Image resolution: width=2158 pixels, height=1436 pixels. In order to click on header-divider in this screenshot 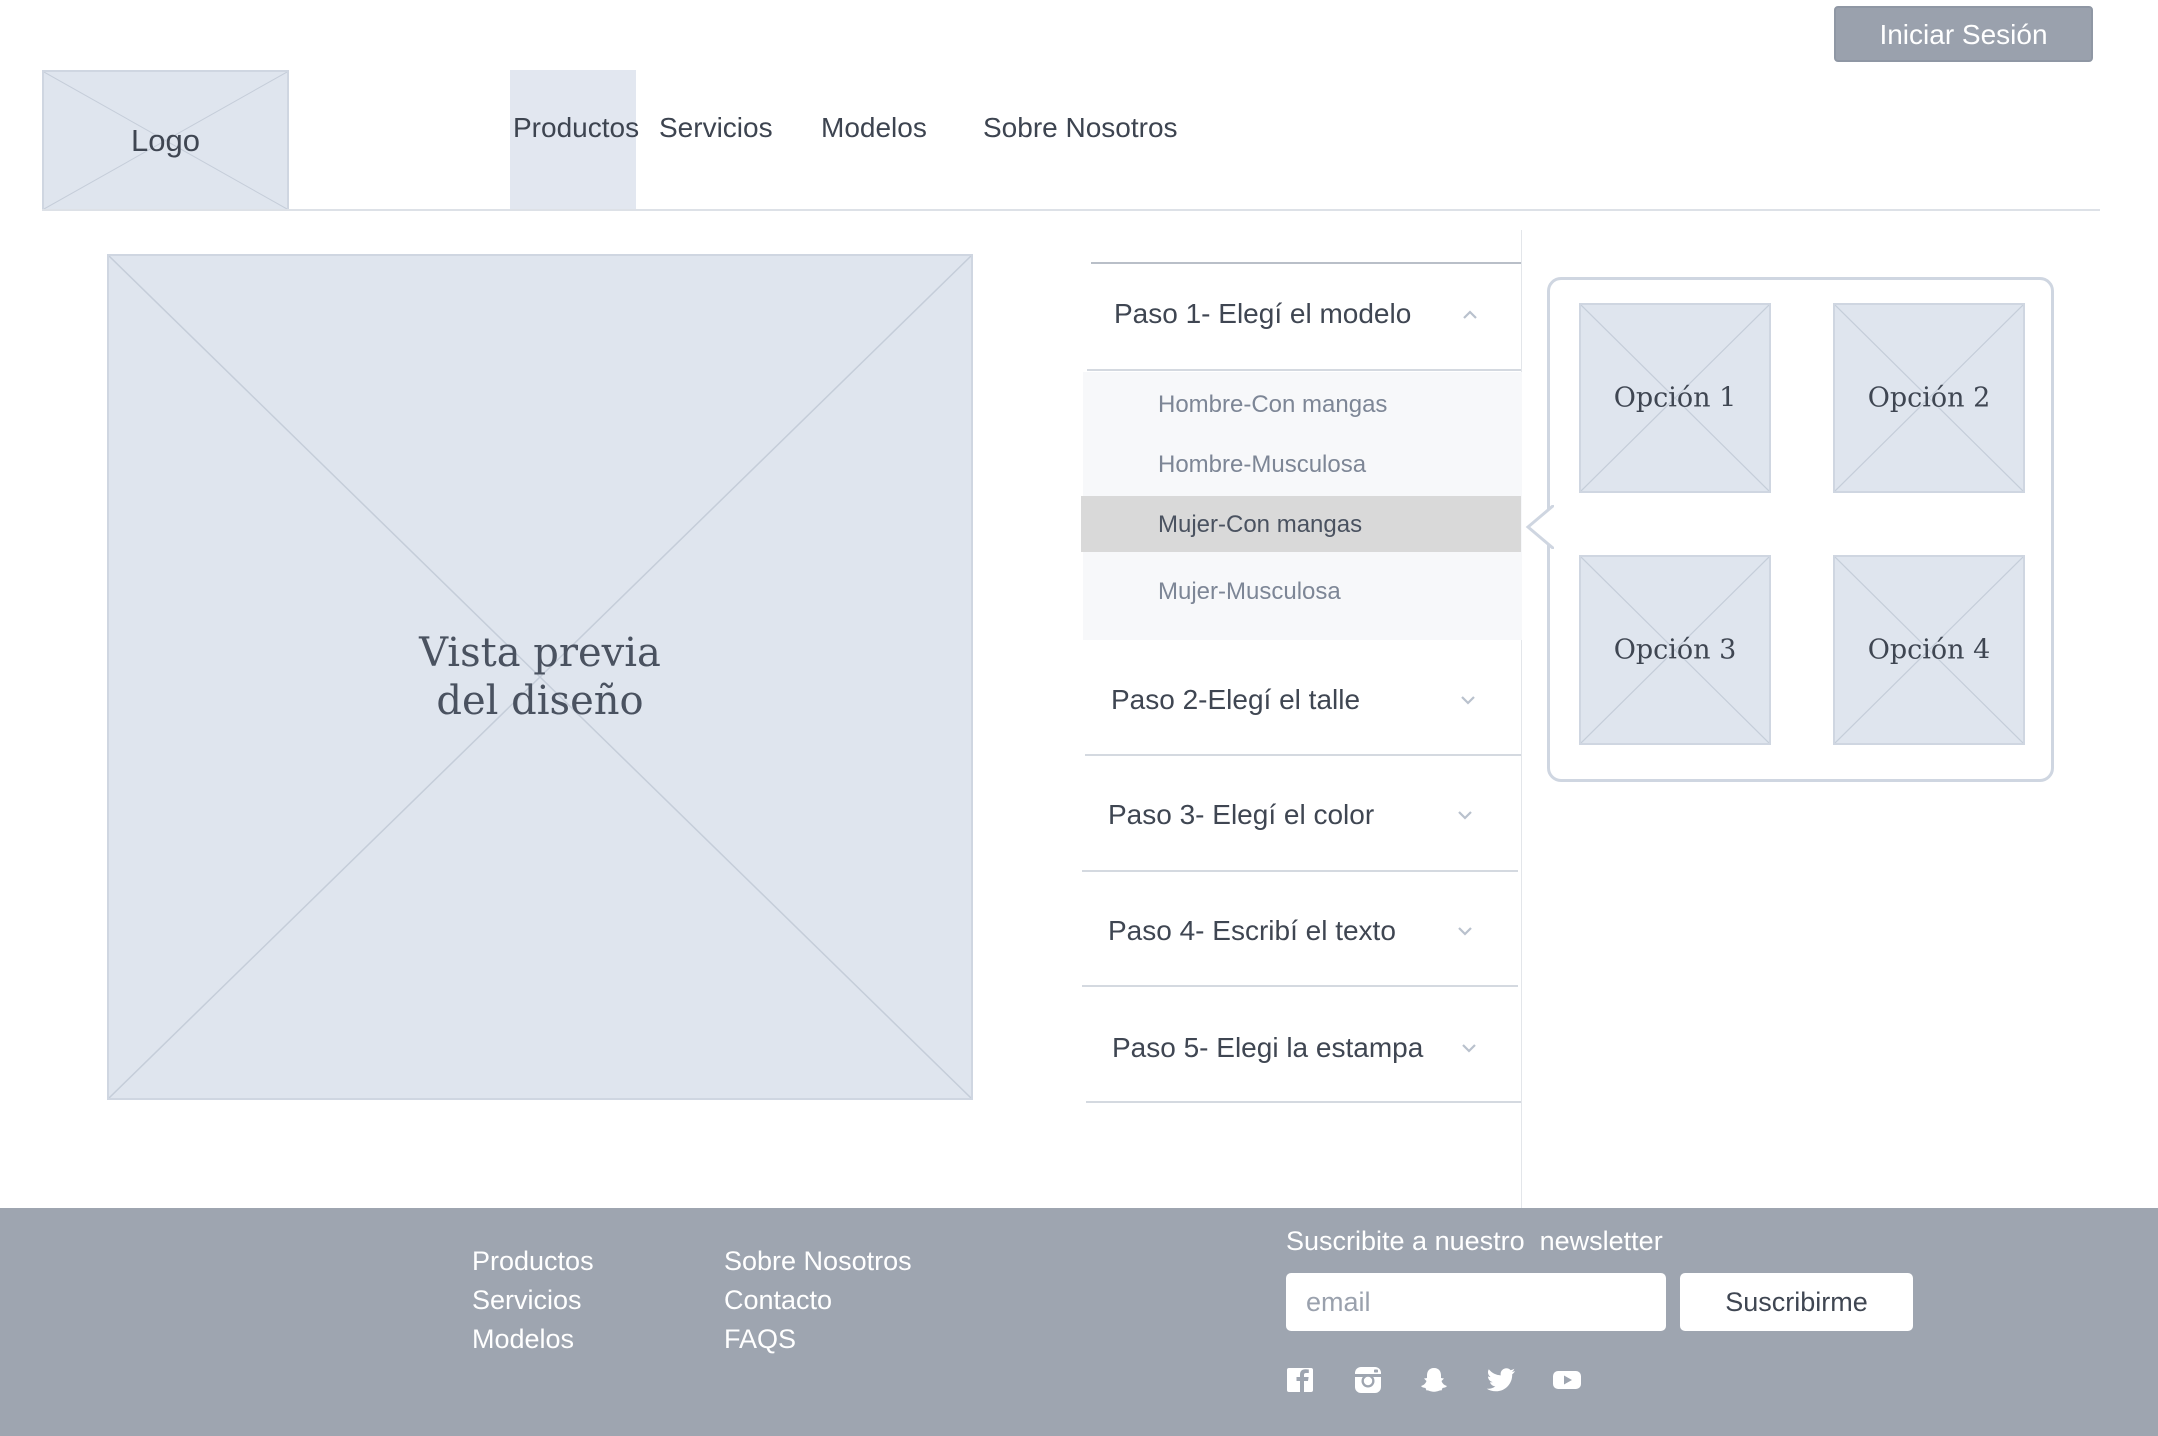, I will do `click(1071, 210)`.